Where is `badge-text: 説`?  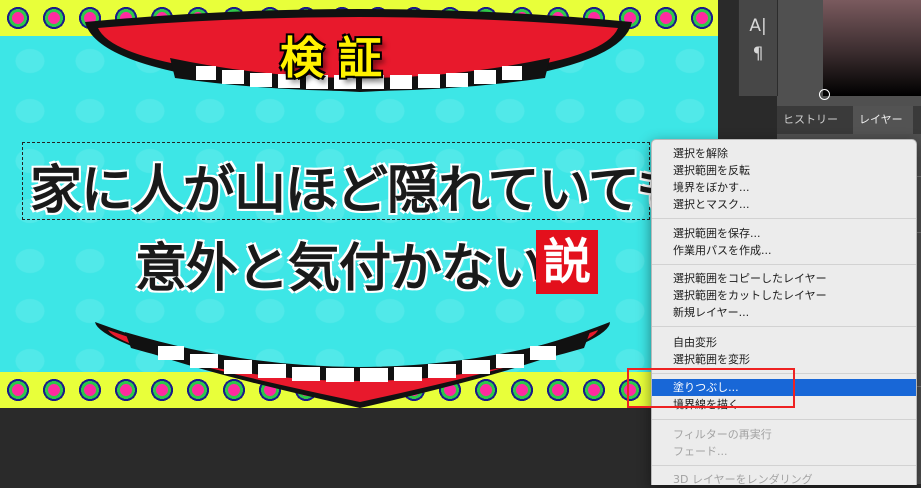
badge-text: 説 is located at coordinates (567, 262).